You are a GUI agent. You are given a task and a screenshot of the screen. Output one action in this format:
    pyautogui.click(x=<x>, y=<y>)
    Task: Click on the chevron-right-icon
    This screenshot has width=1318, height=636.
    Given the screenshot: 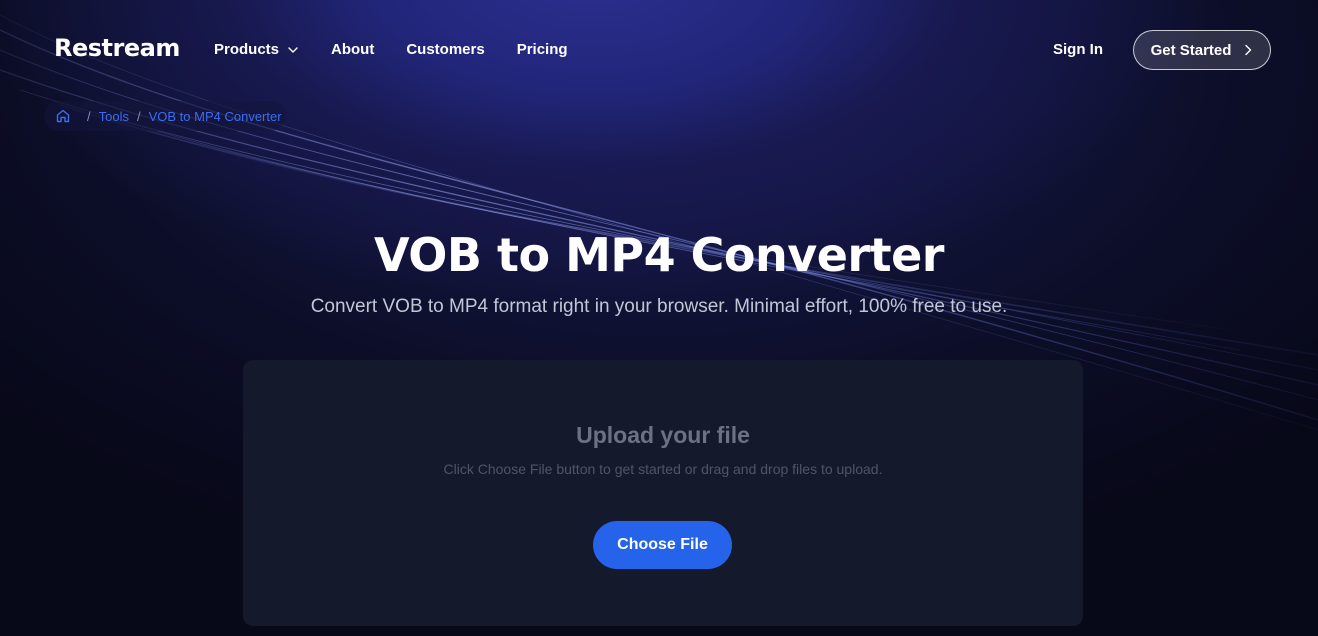 What is the action you would take?
    pyautogui.click(x=1248, y=50)
    